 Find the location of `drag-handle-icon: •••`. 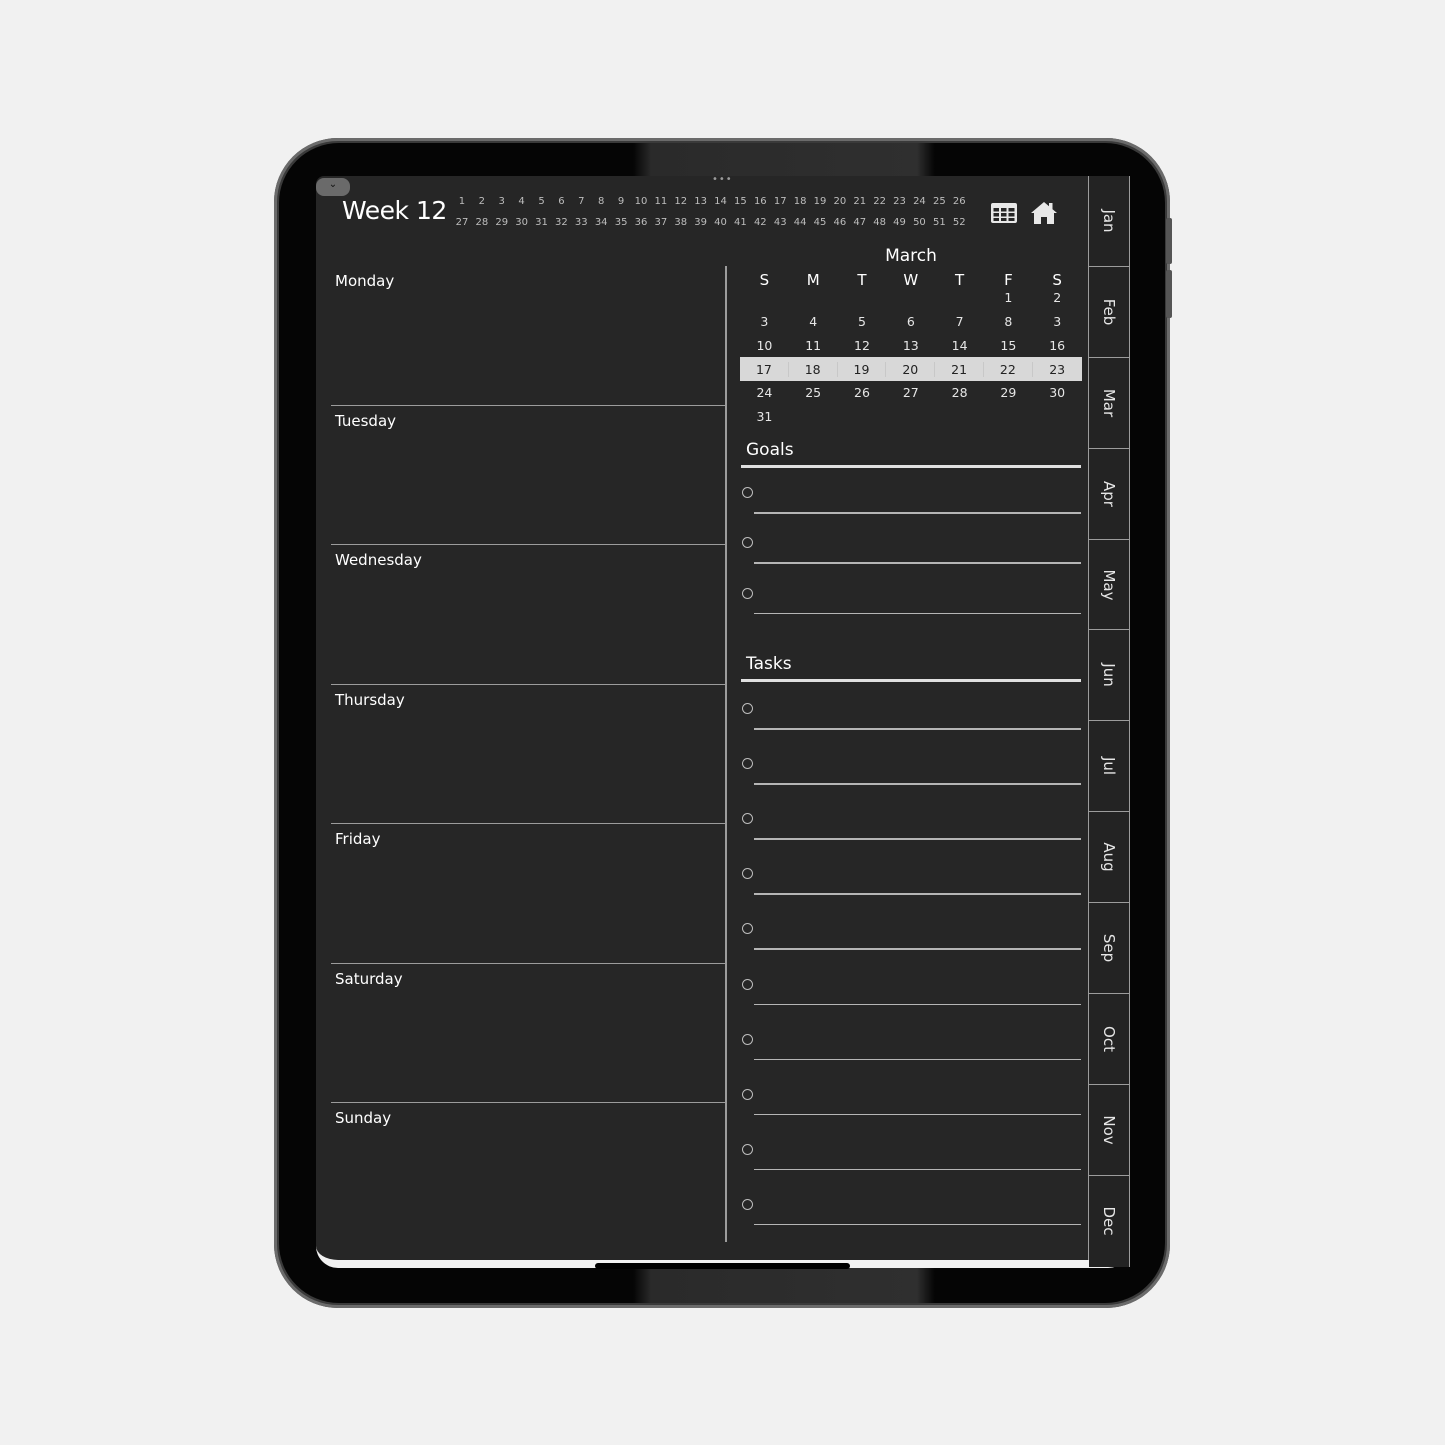

drag-handle-icon: ••• is located at coordinates (722, 180).